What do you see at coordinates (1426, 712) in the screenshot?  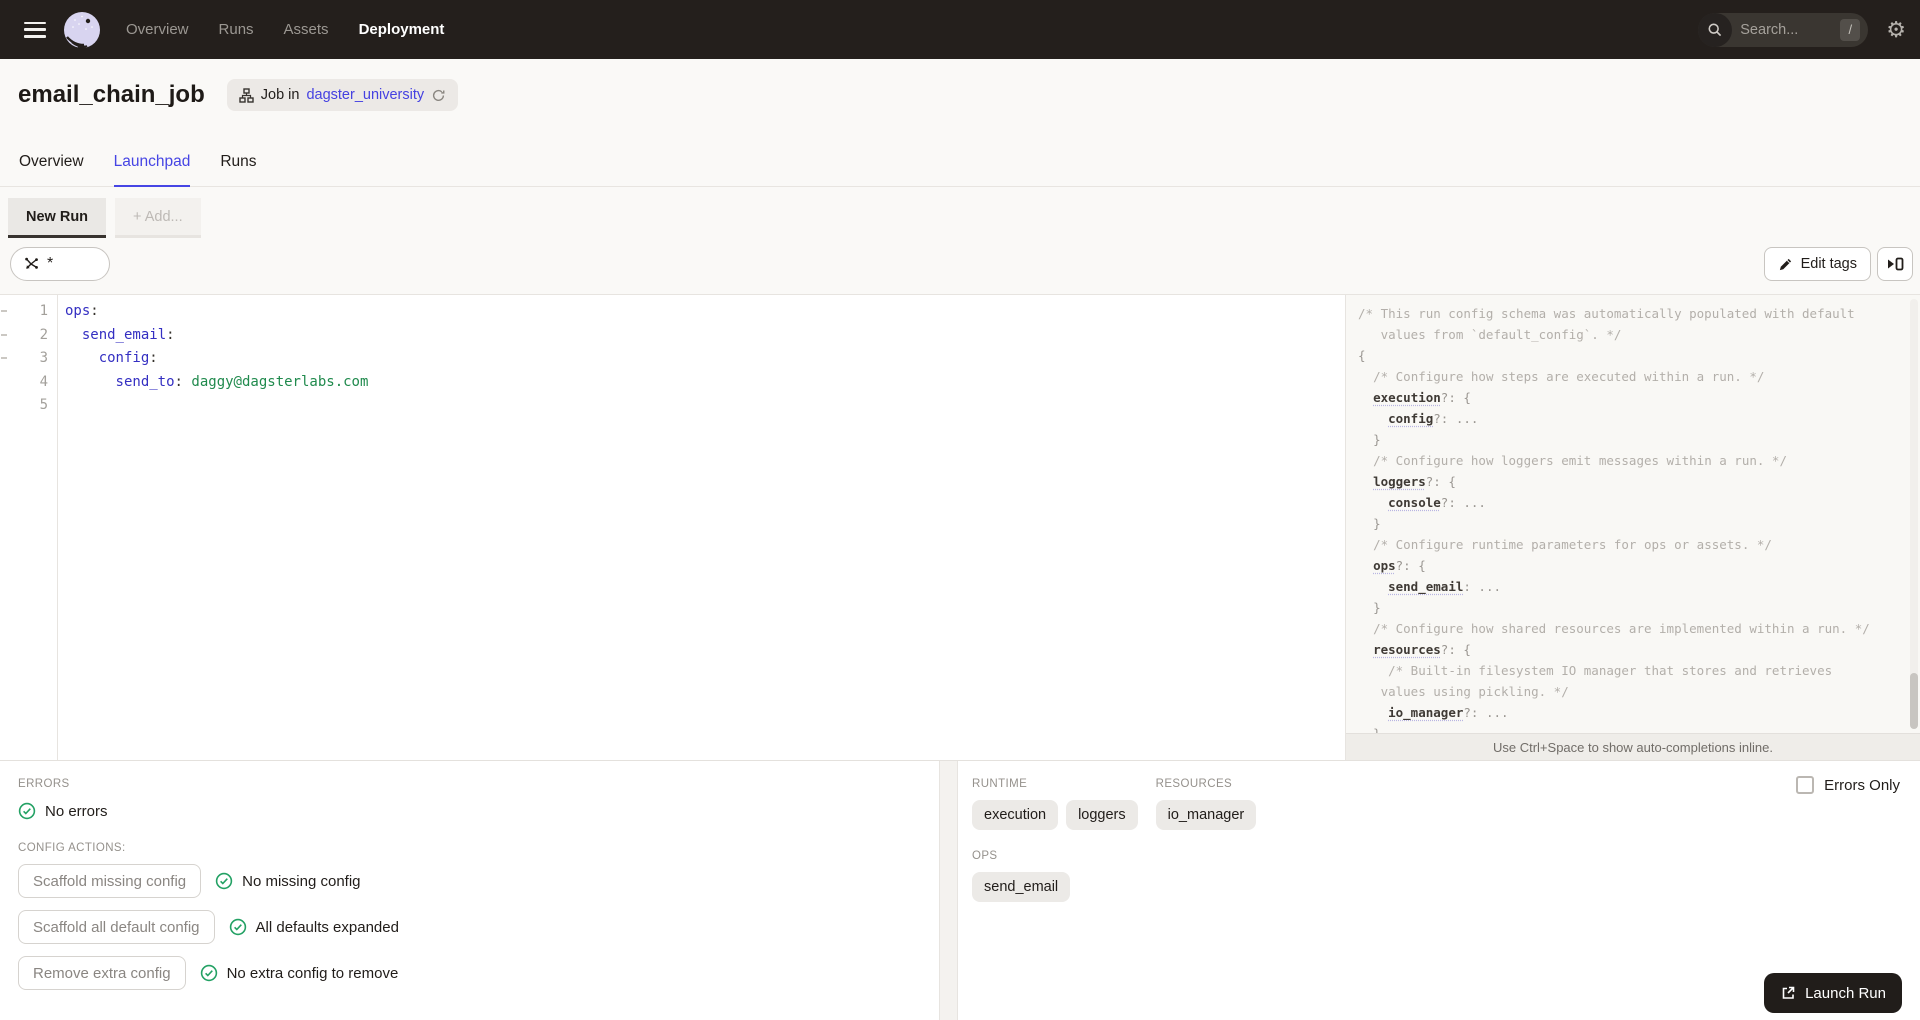 I see `schema-key: io_manager` at bounding box center [1426, 712].